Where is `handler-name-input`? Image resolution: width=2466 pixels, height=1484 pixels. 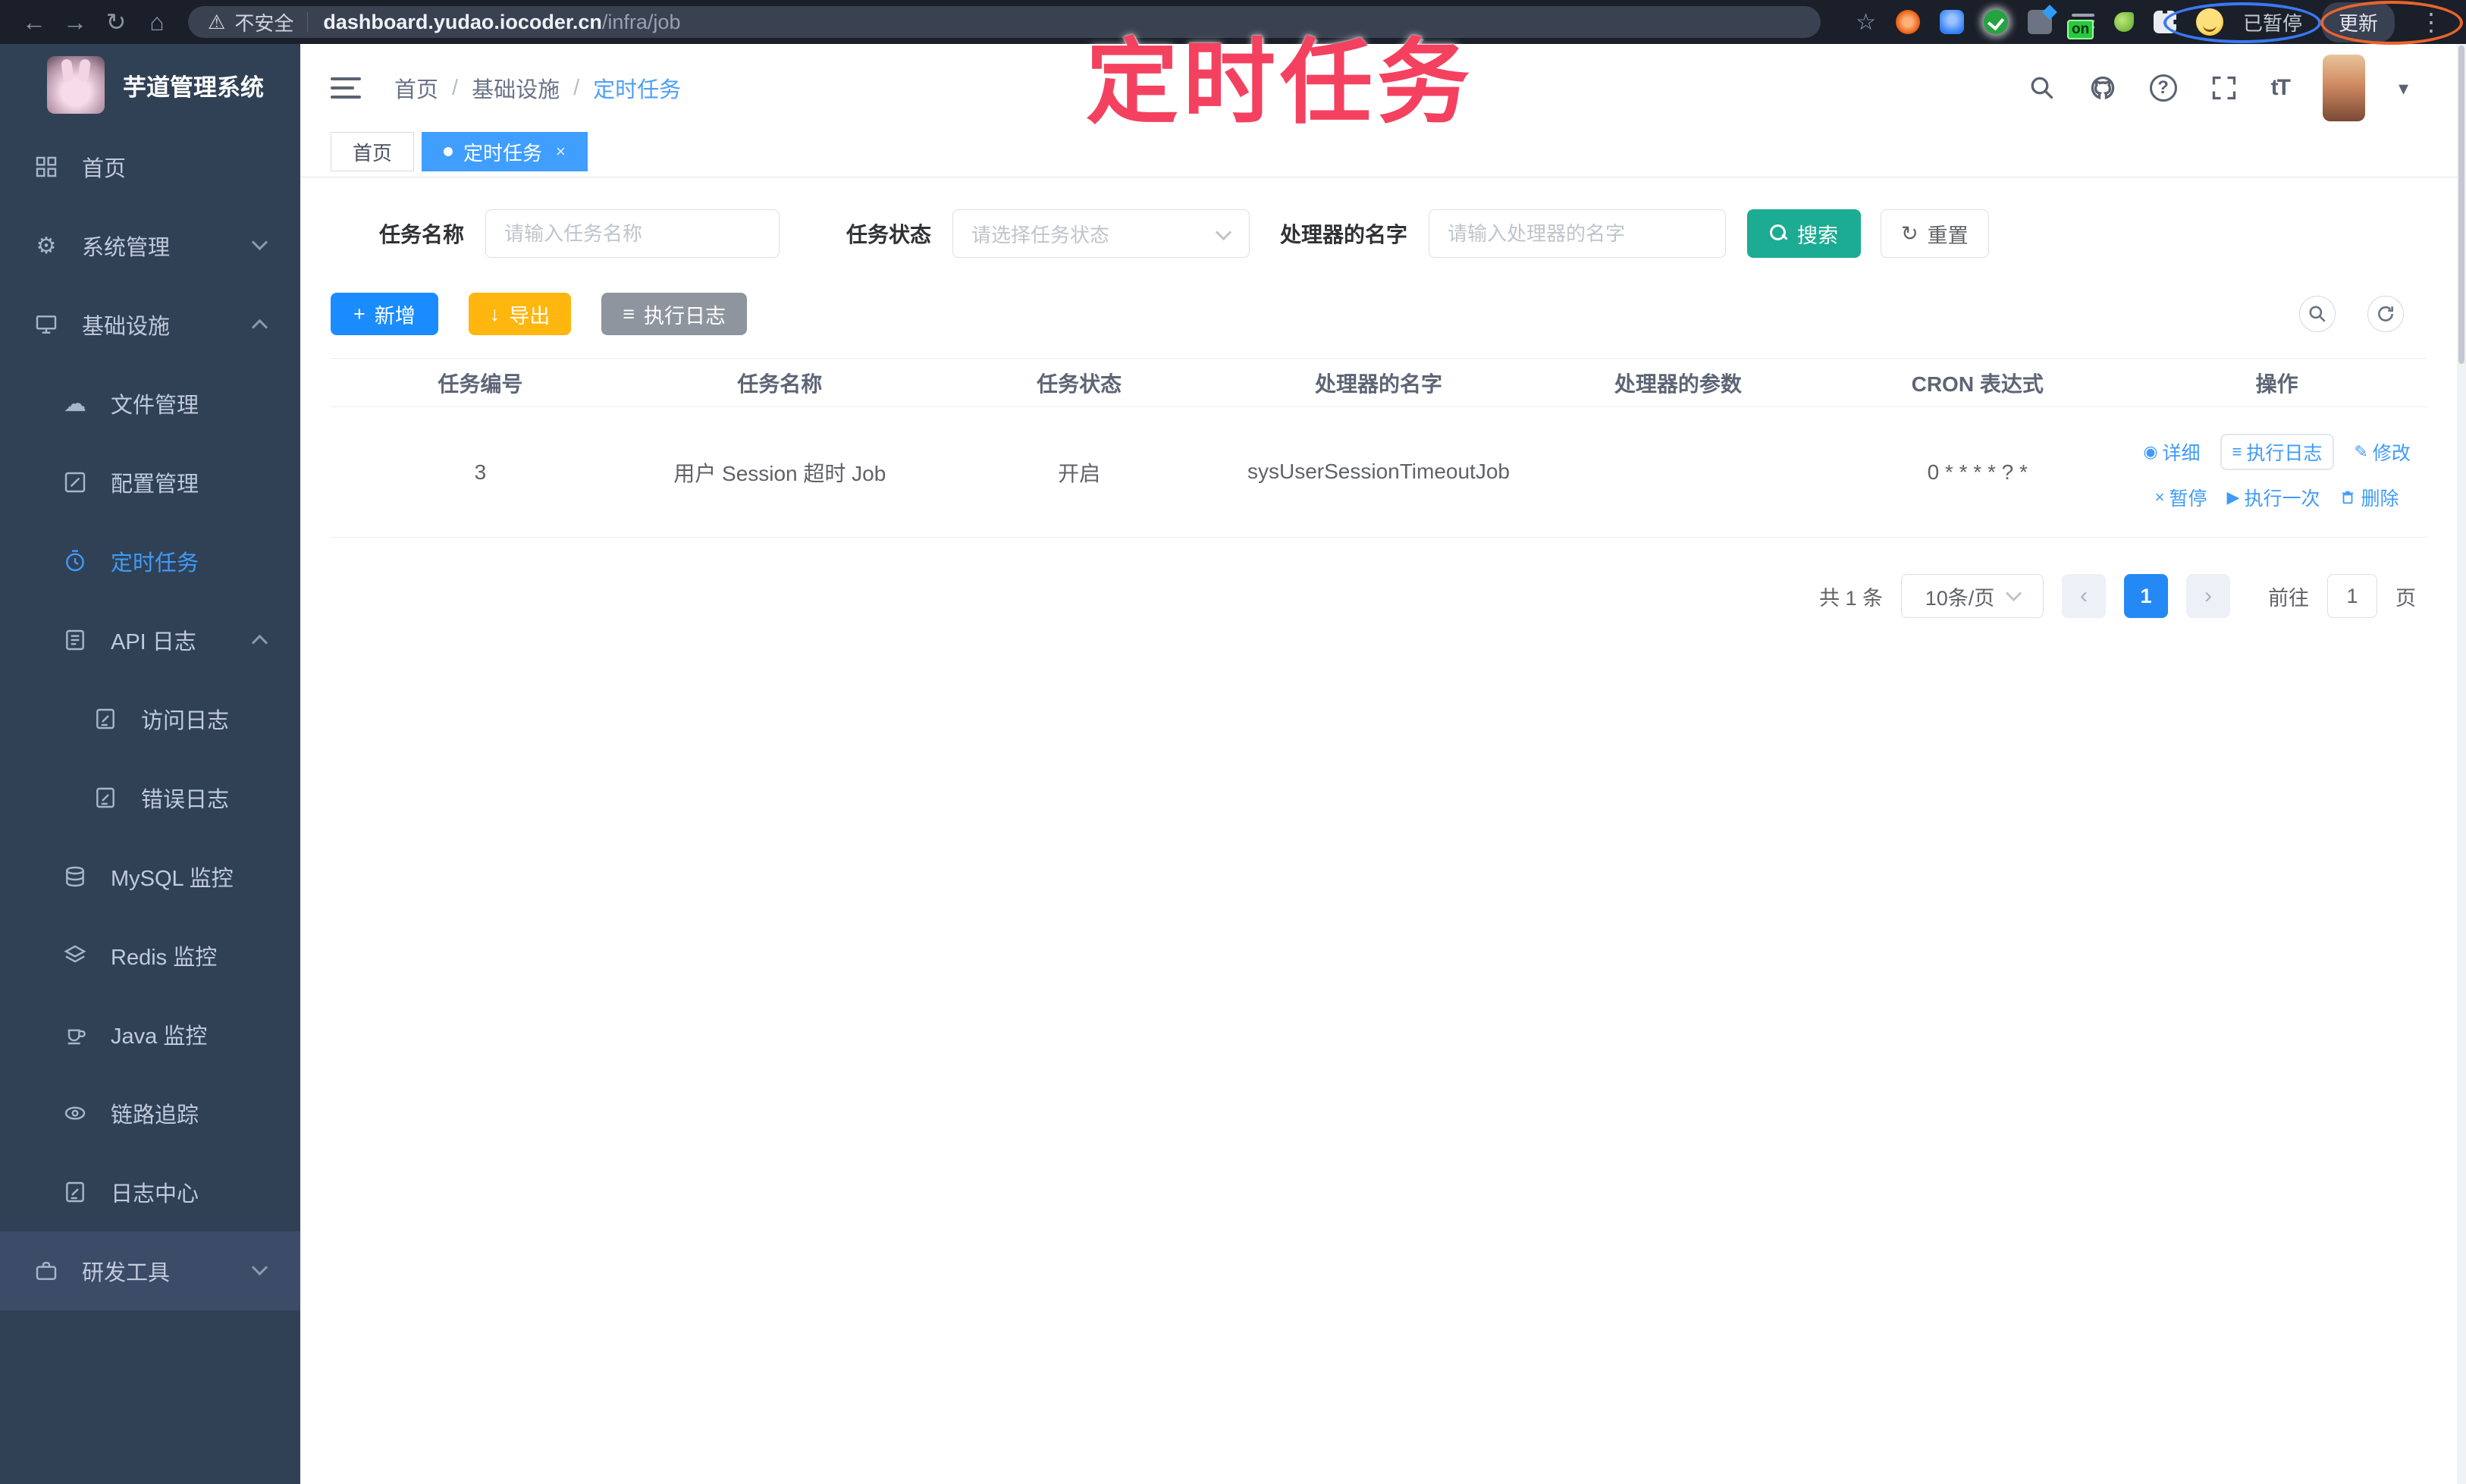
handler-name-input is located at coordinates (1578, 233).